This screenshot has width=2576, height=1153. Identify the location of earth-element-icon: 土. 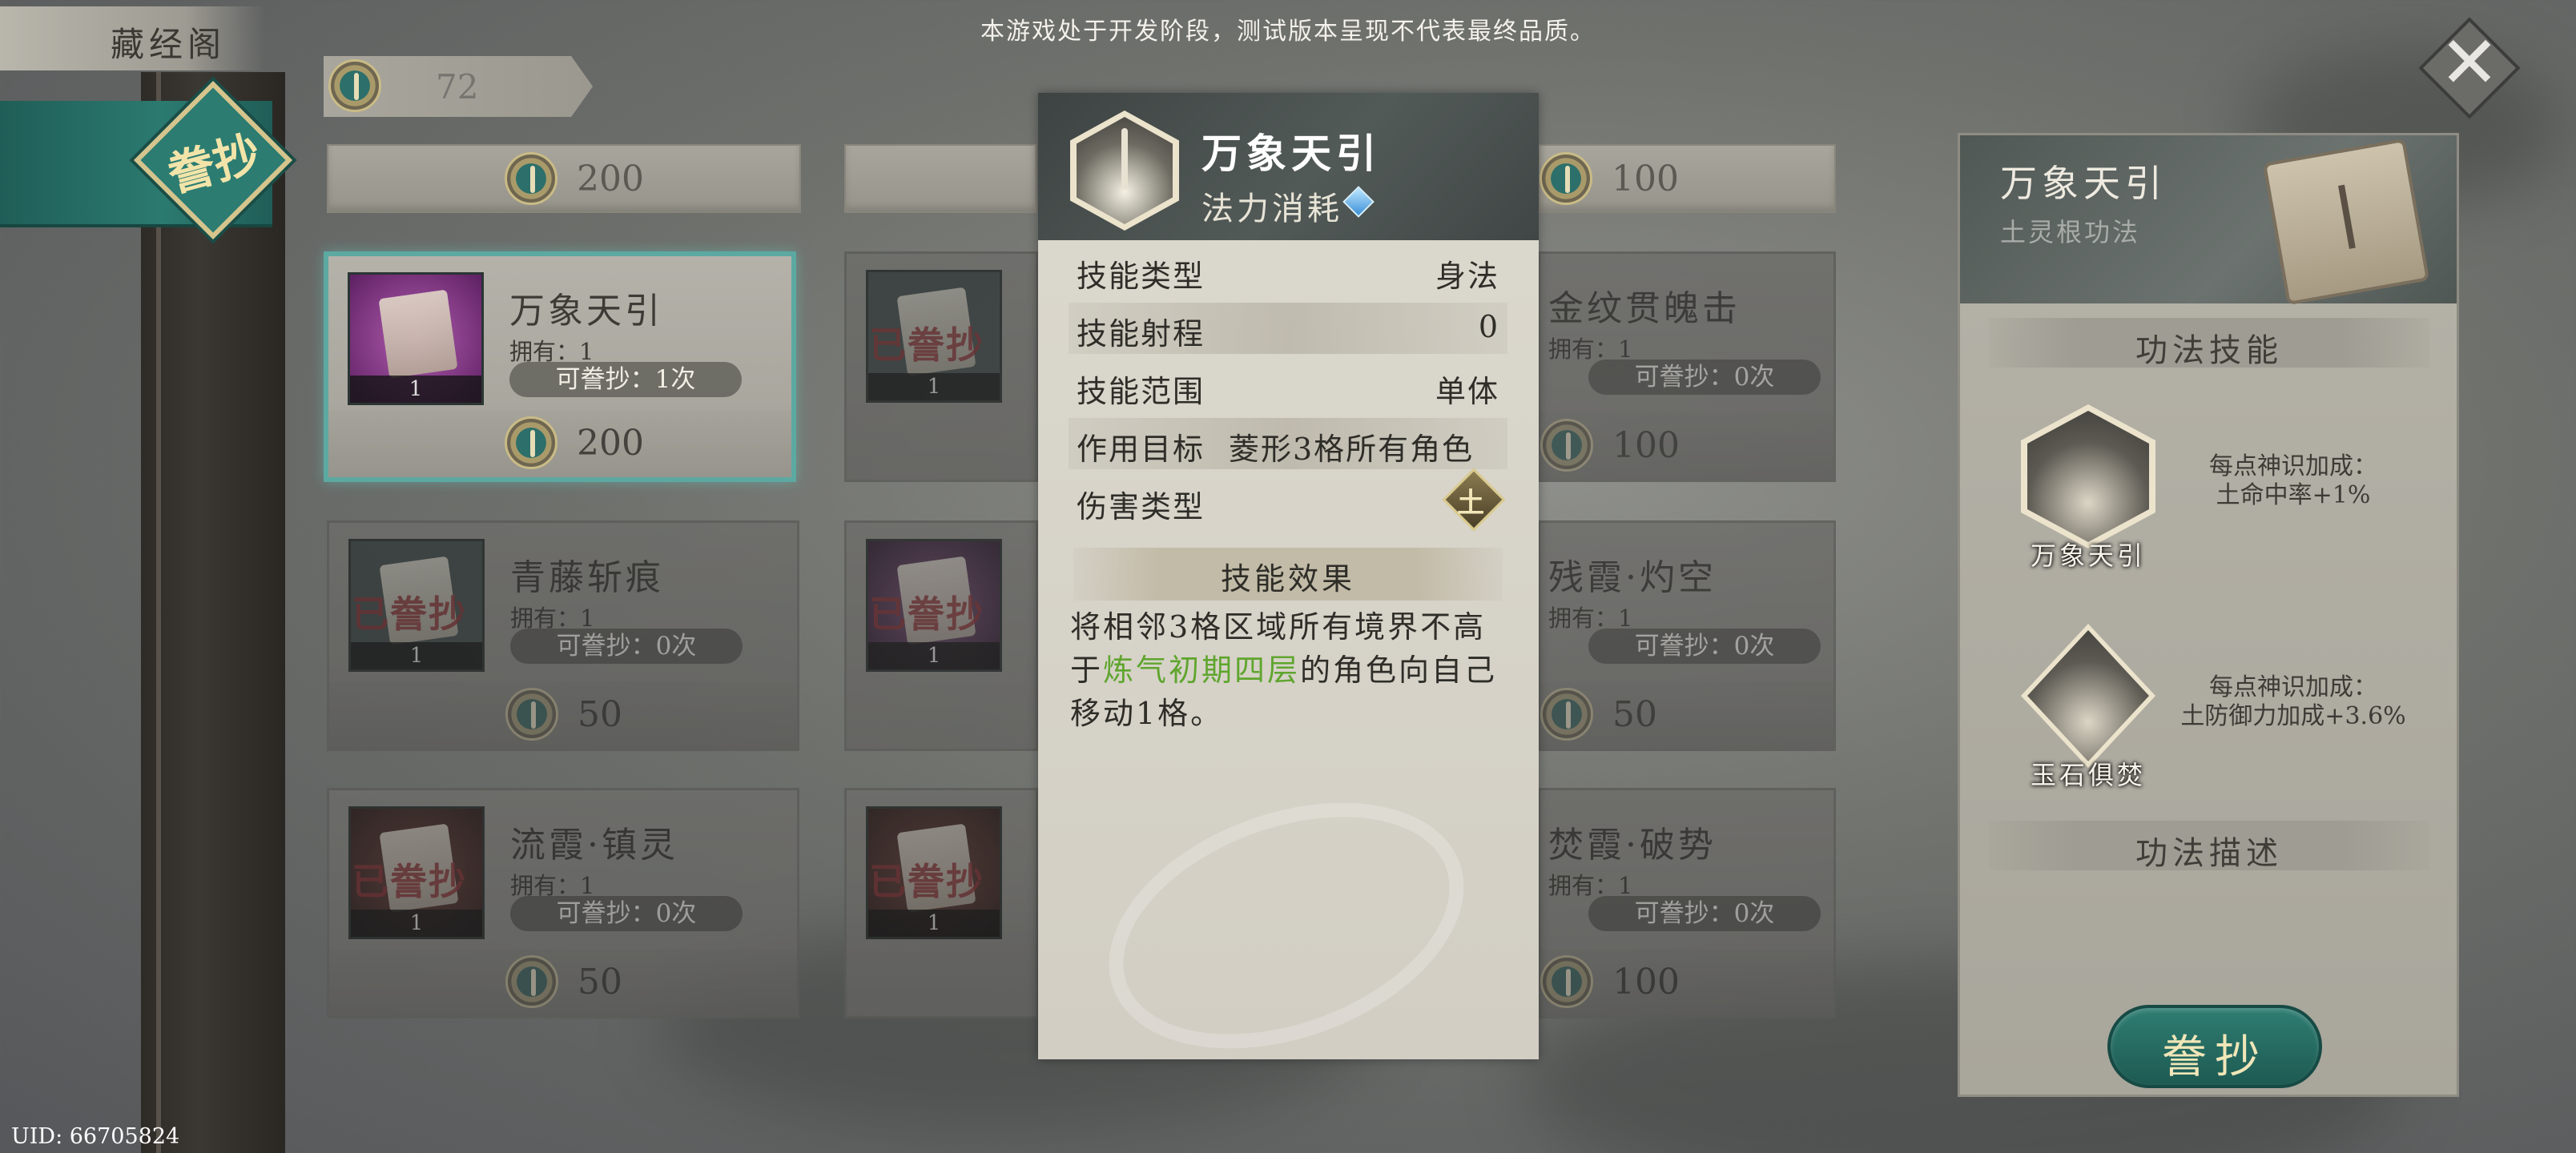
(1474, 500).